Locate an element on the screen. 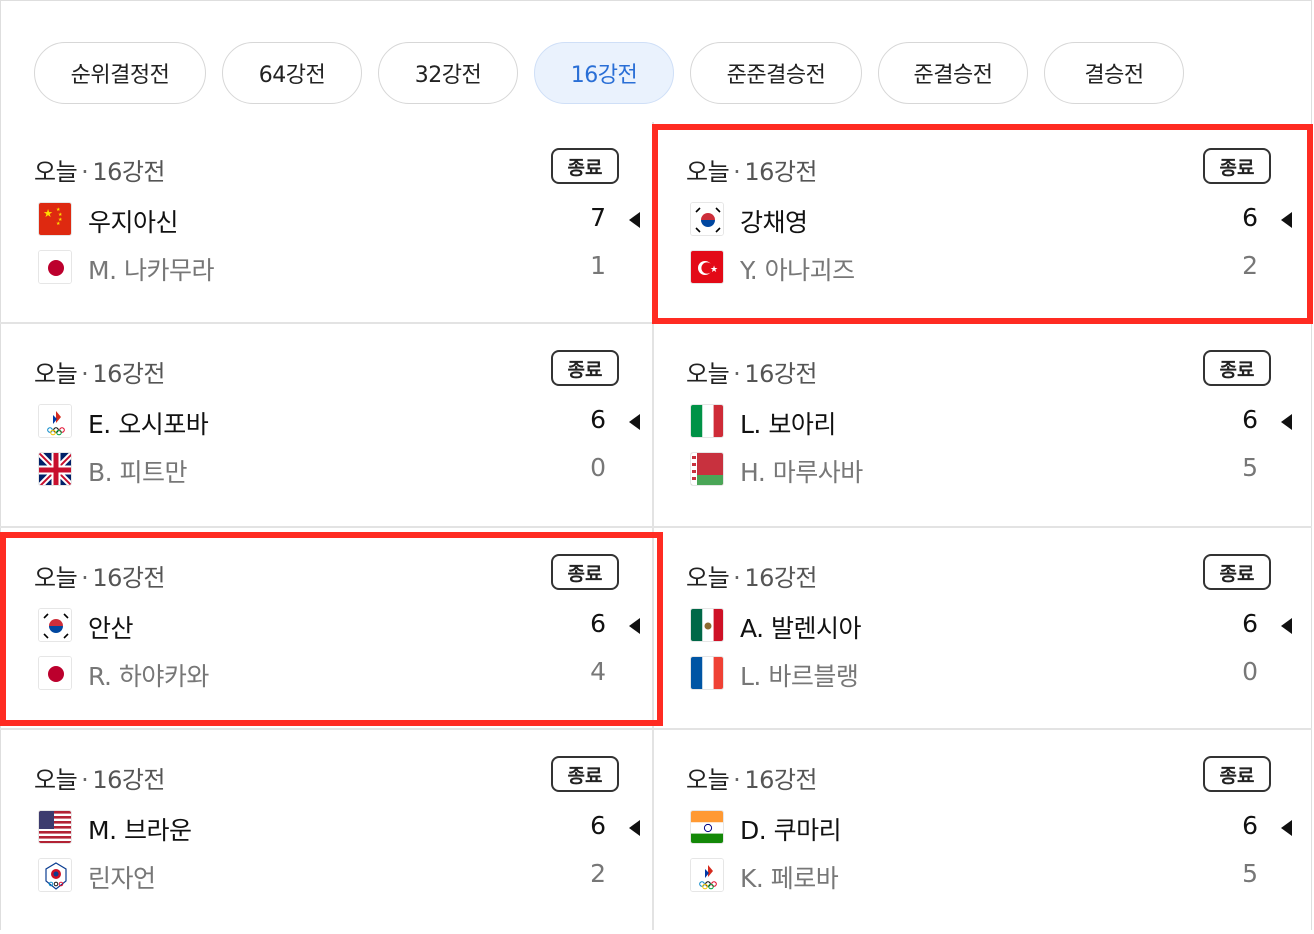 The width and height of the screenshot is (1314, 934). player-row: K. 페로바 5 is located at coordinates (990, 876).